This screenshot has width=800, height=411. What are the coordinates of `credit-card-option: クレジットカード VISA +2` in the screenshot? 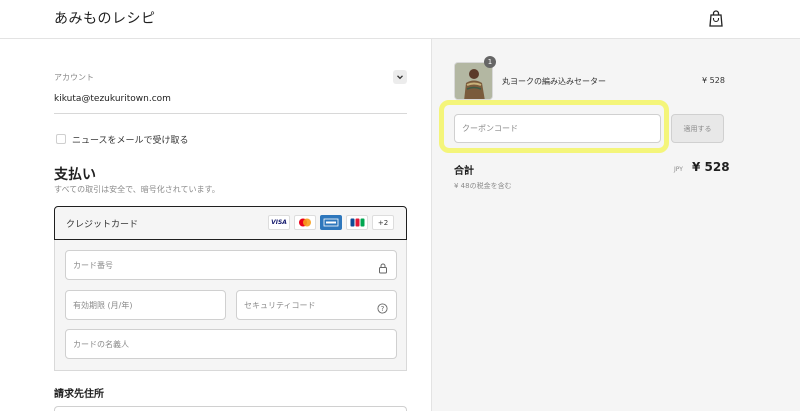 It's located at (230, 223).